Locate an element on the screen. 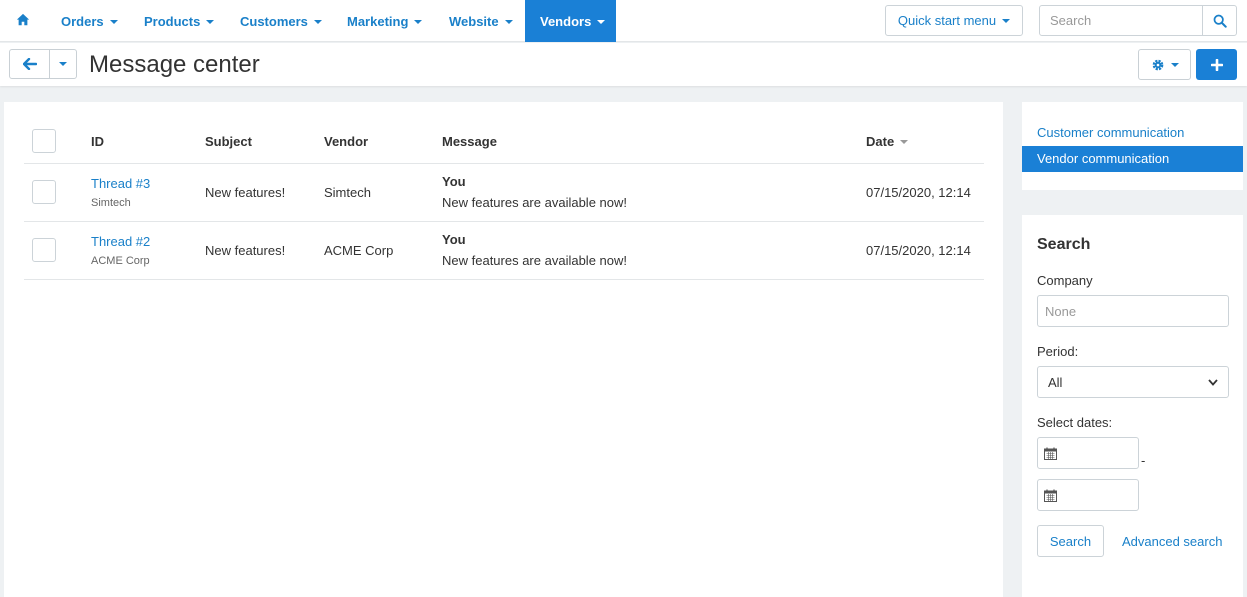 This screenshot has width=1247, height=597. nav-orders: Orders is located at coordinates (89, 21).